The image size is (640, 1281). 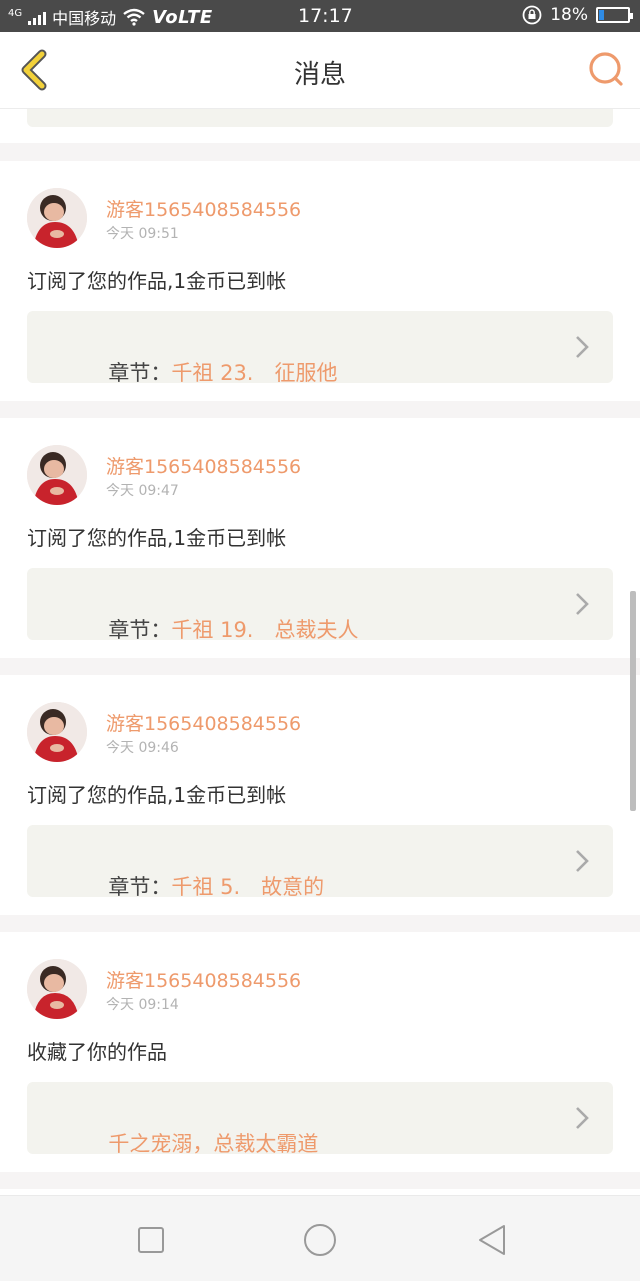 I want to click on carrier-name: 中国移动, so click(x=84, y=18).